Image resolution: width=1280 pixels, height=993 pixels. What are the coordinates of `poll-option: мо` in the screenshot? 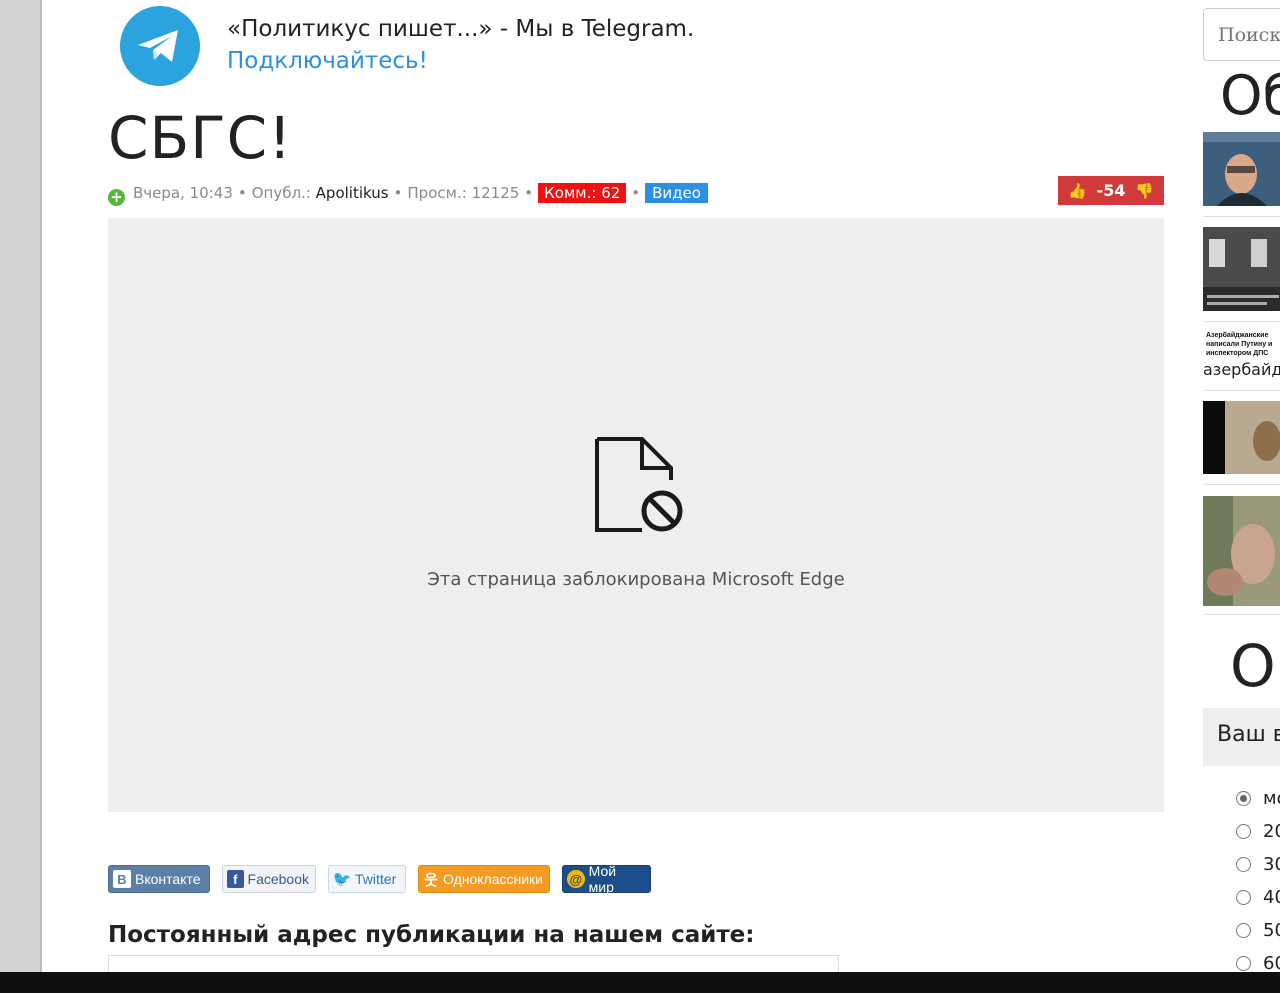 It's located at (1258, 798).